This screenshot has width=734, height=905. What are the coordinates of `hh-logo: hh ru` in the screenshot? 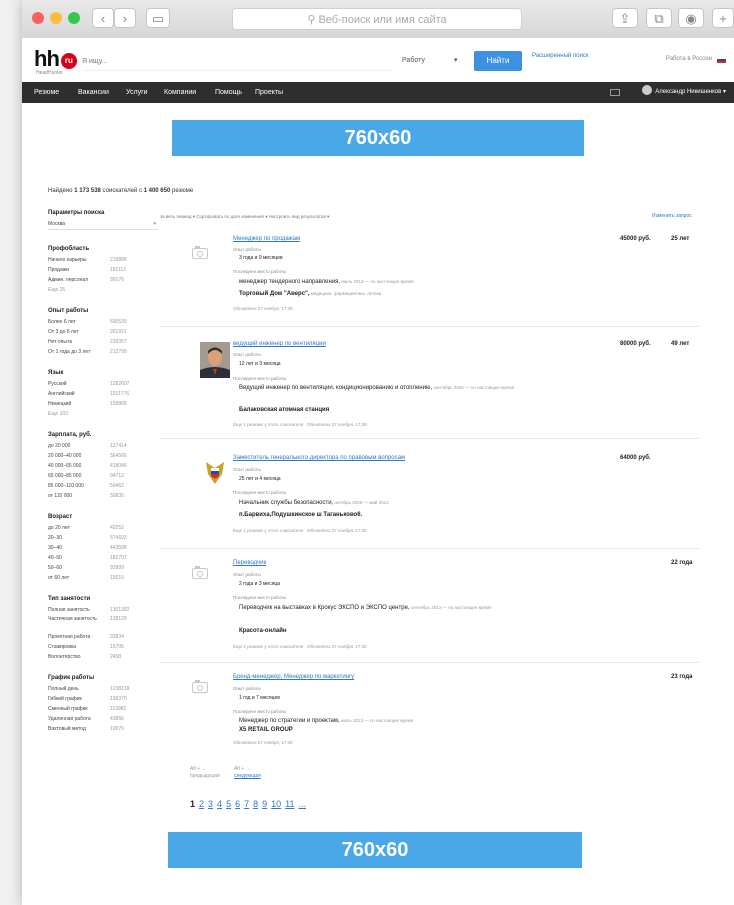 It's located at (55, 59).